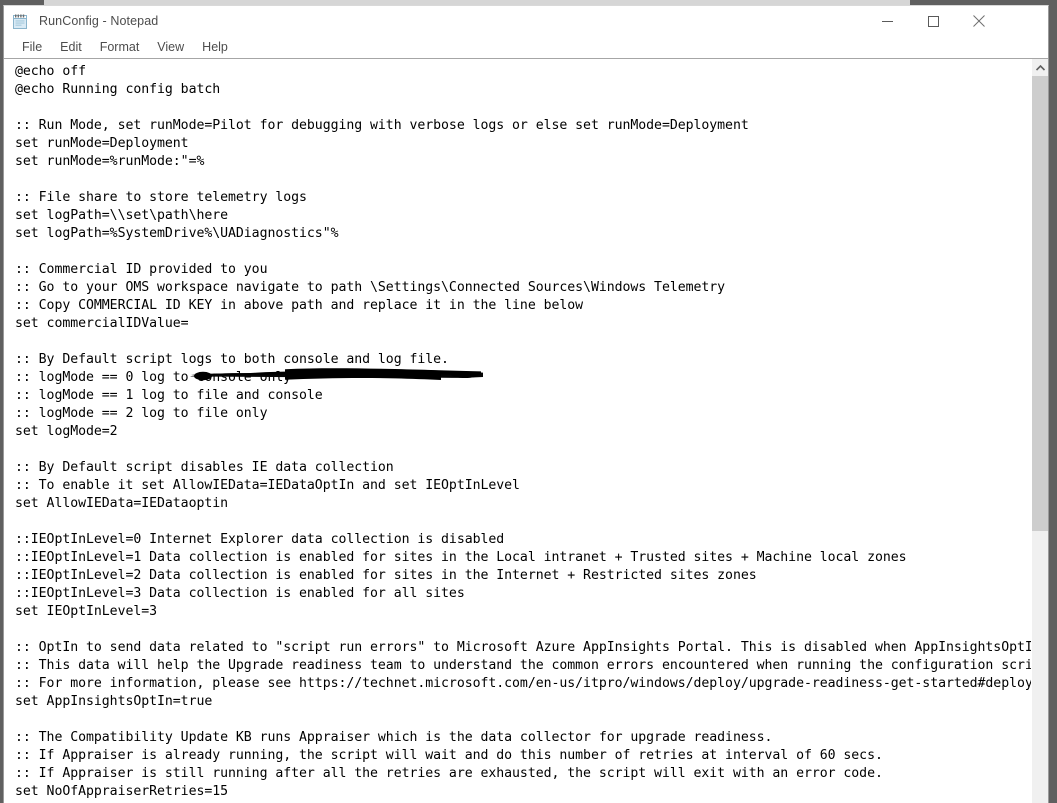  I want to click on maximize-button, so click(933, 21).